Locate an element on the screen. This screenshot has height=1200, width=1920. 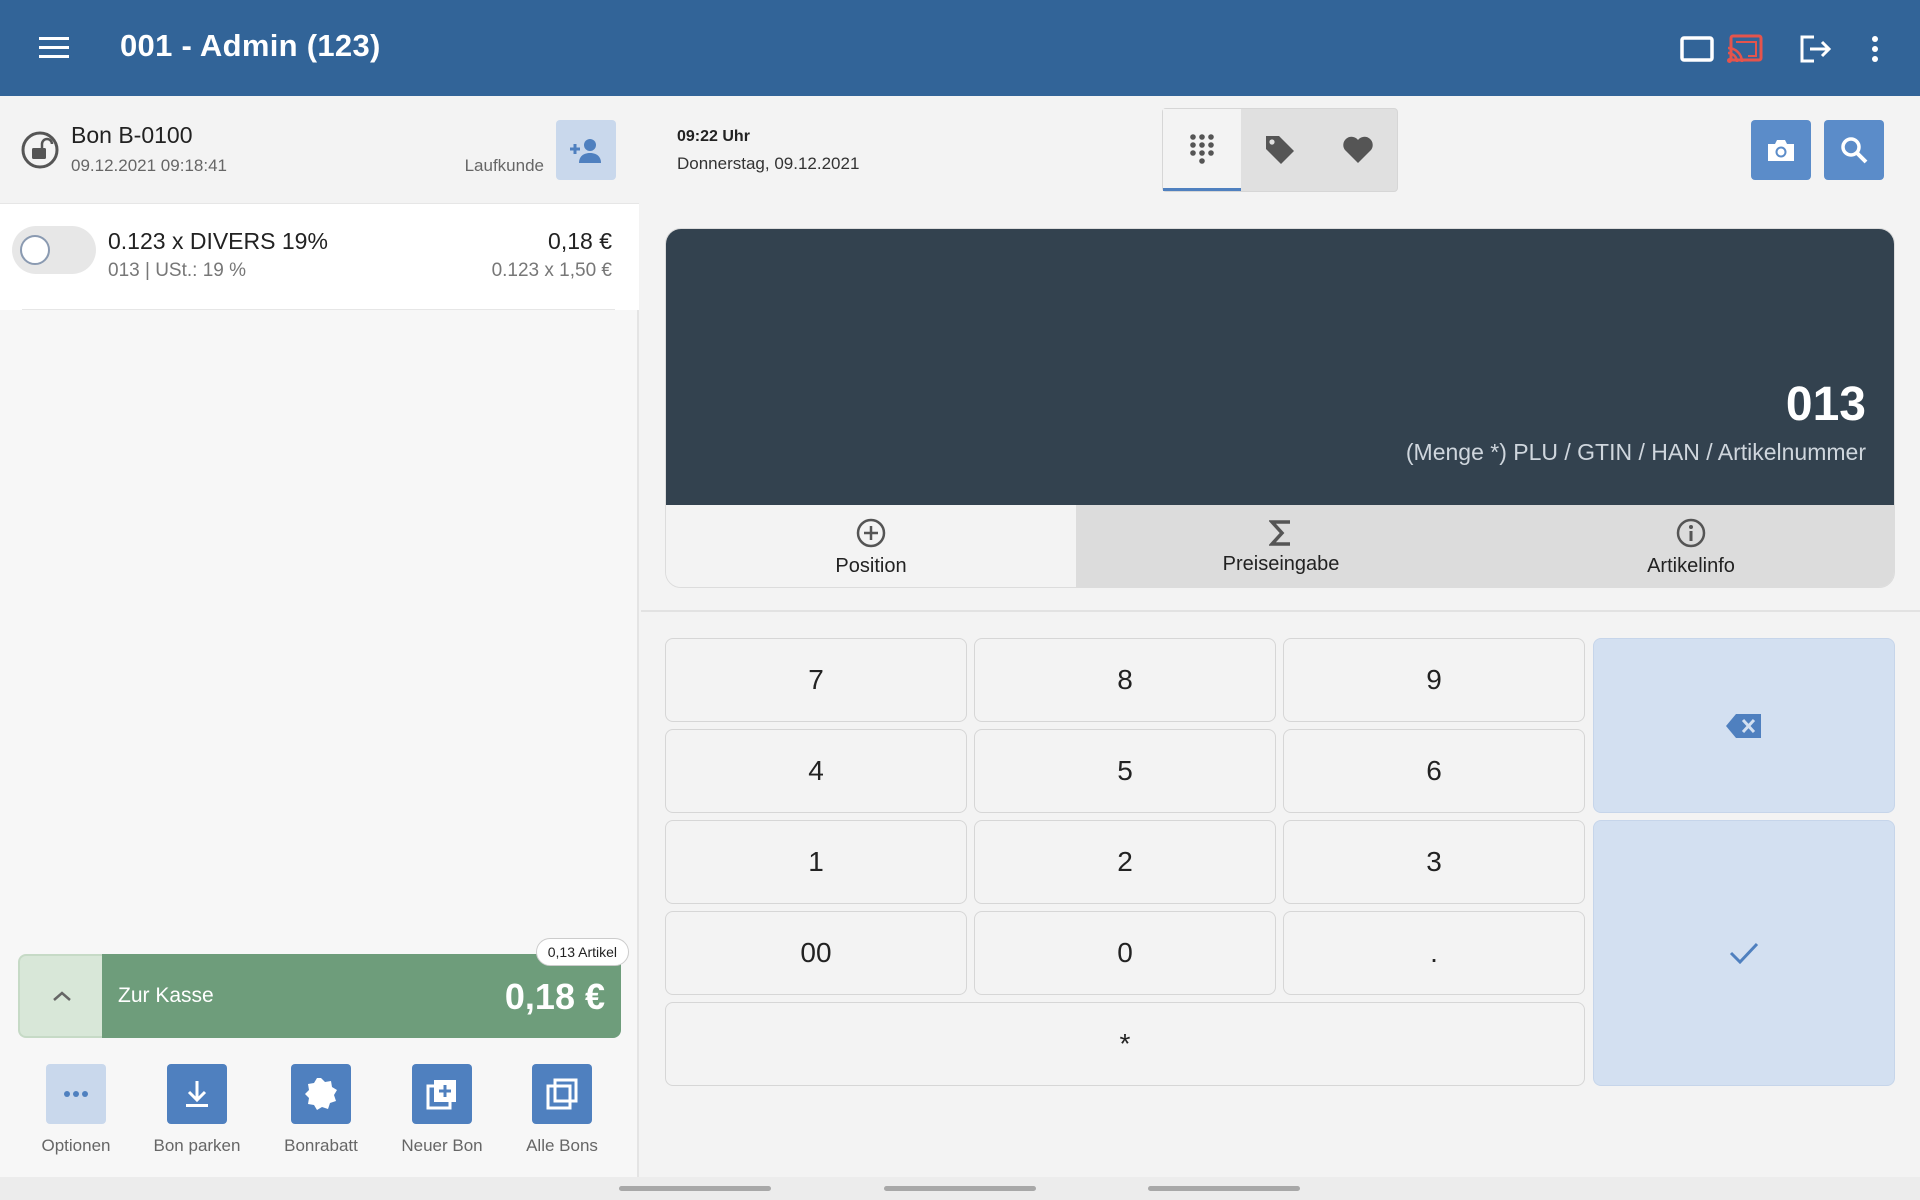
sigma-icon is located at coordinates (1279, 532).